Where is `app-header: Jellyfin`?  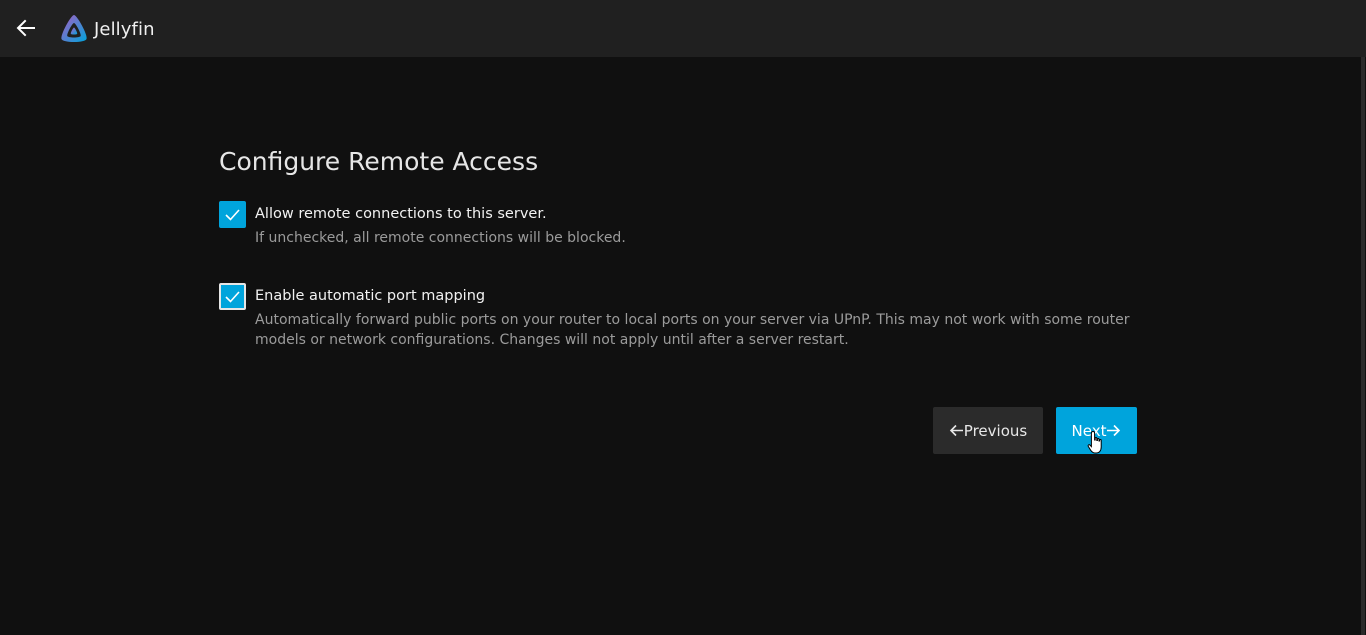
app-header: Jellyfin is located at coordinates (683, 28).